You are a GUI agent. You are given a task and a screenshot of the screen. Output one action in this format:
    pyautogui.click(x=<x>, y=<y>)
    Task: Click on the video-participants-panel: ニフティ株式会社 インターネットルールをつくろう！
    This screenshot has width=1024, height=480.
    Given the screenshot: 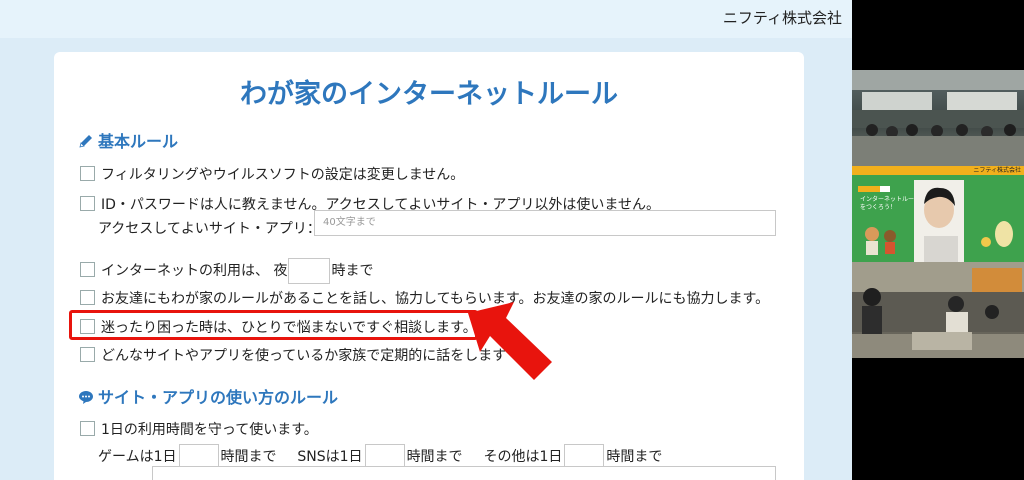 What is the action you would take?
    pyautogui.click(x=938, y=214)
    